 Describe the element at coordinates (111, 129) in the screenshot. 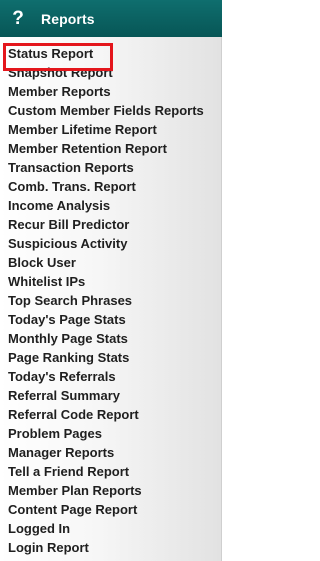

I see `menu-item-member-lifetime-report: Member Lifetime Report` at that location.